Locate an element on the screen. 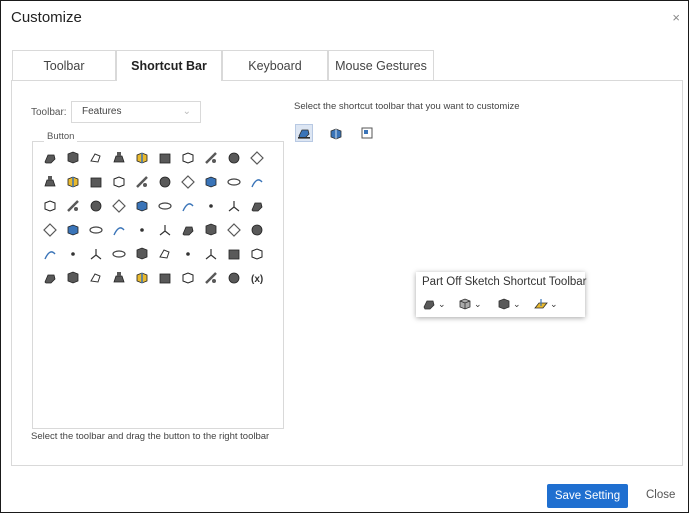 Image resolution: width=689 pixels, height=513 pixels. cosmetic-thread-icon is located at coordinates (210, 278).